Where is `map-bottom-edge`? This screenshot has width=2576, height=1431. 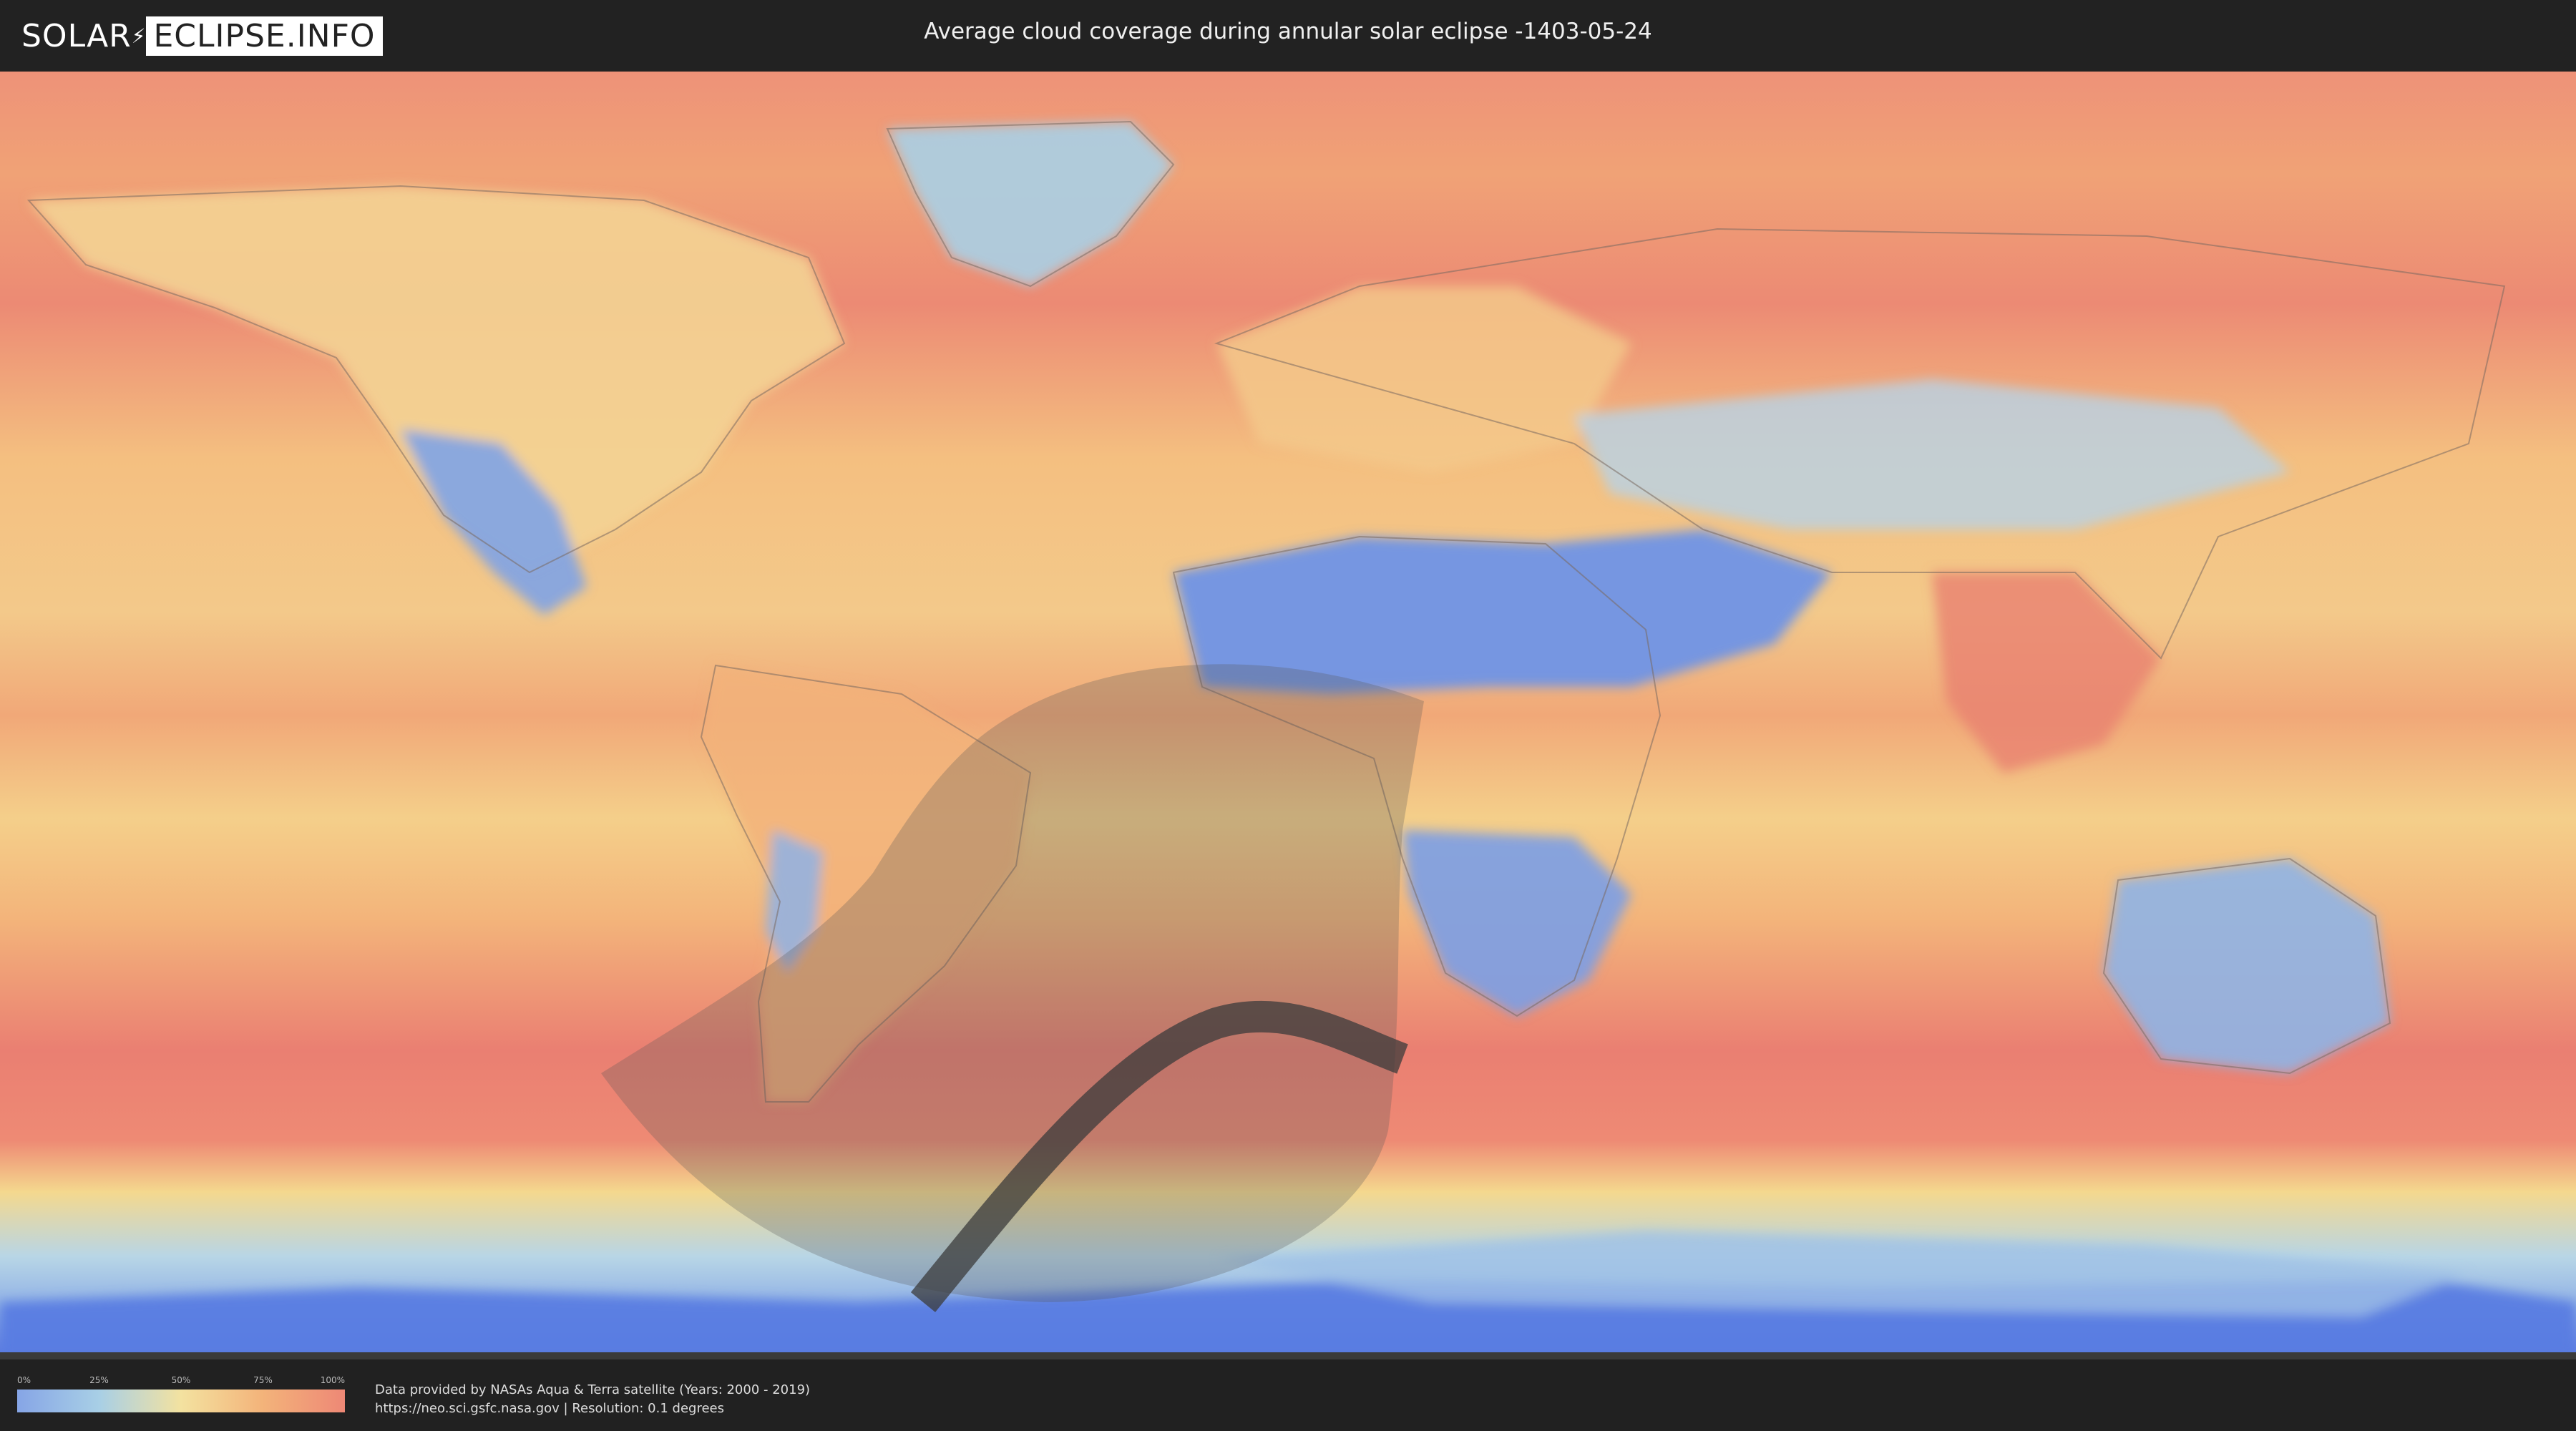
map-bottom-edge is located at coordinates (1288, 1355).